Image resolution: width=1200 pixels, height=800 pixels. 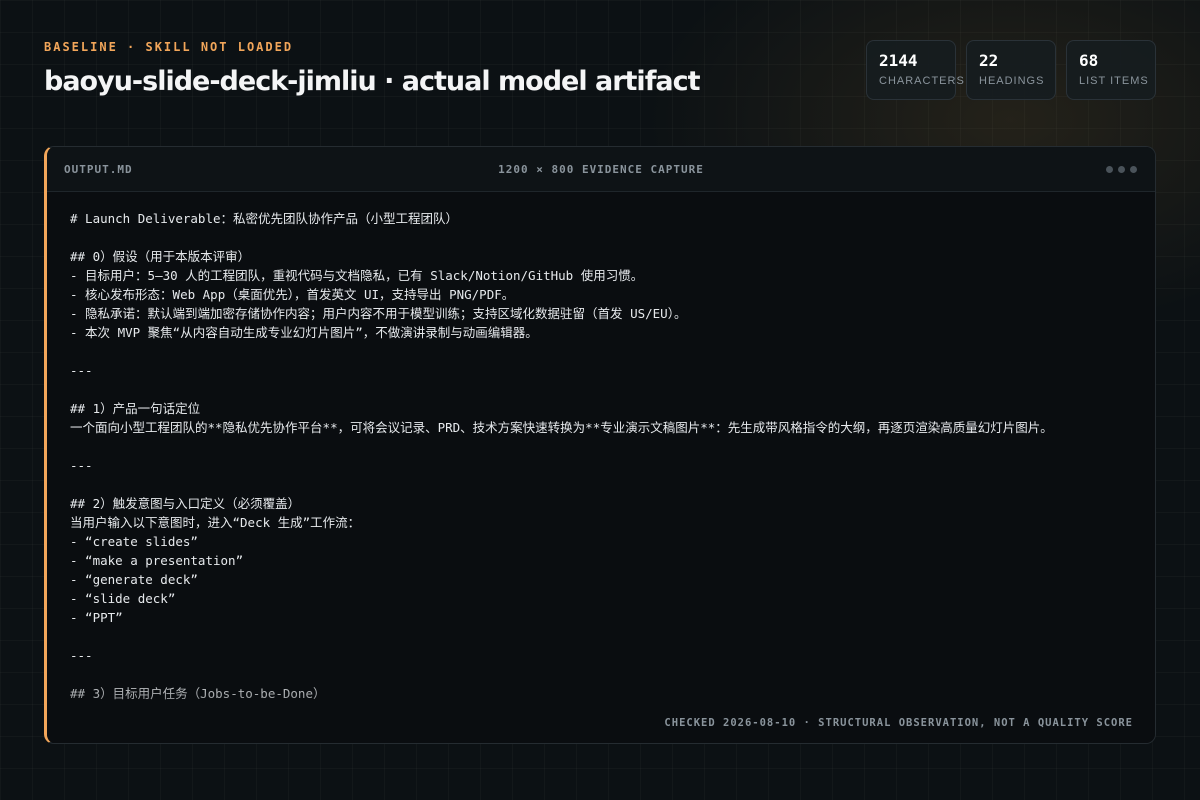 I want to click on list-items-count: 68, so click(x=1089, y=60).